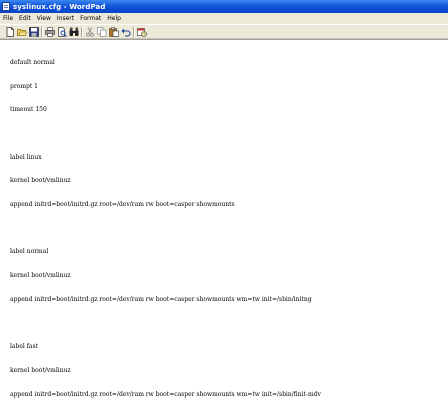 This screenshot has height=414, width=448. Describe the element at coordinates (126, 32) in the screenshot. I see `undo-icon` at that location.